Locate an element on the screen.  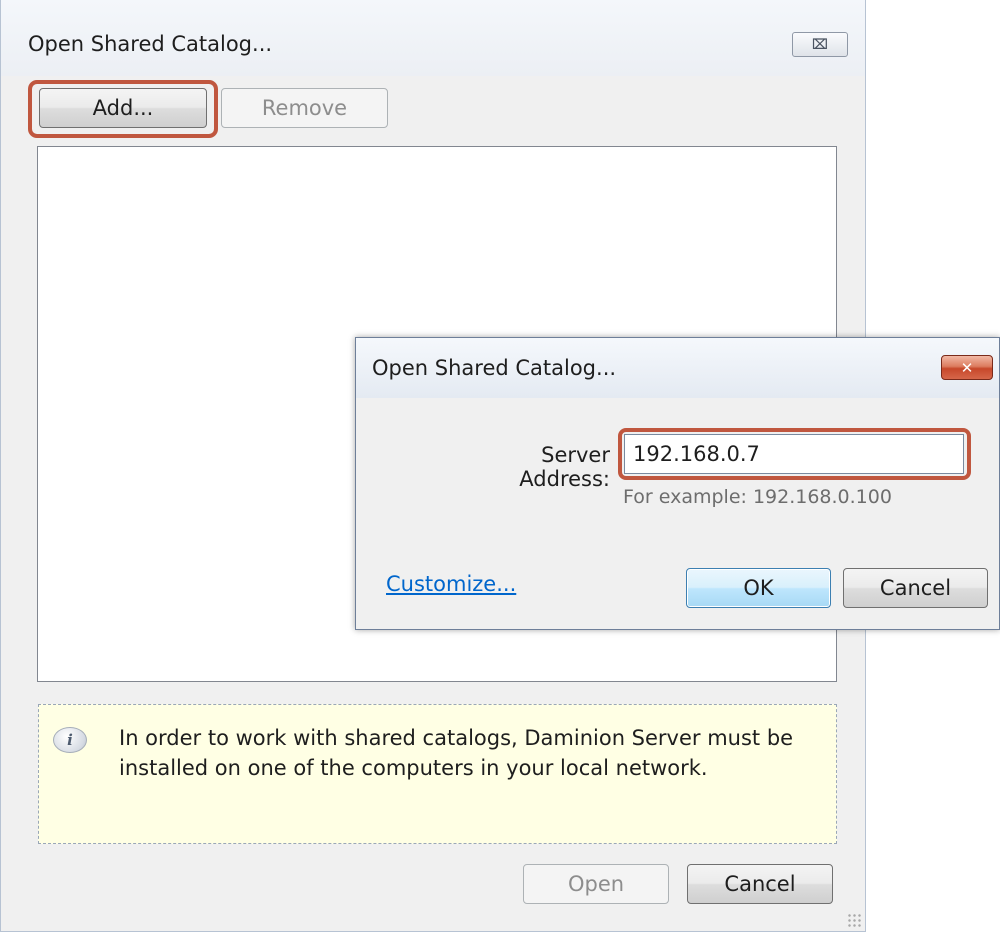
main-close-button: ⌧ is located at coordinates (820, 44).